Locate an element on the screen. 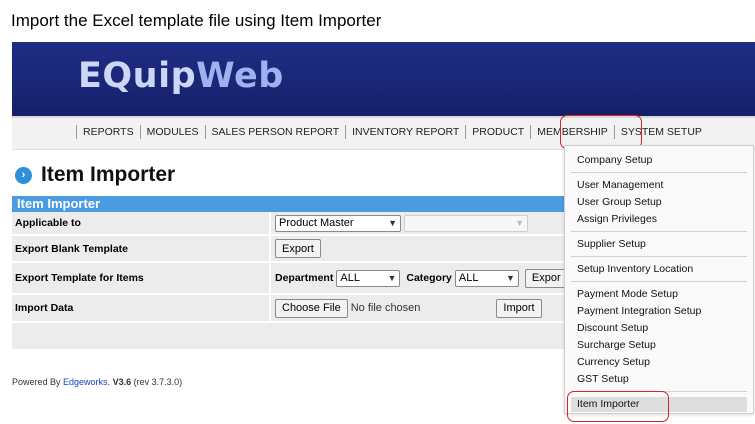 The width and height of the screenshot is (755, 424). department-select-value: ALL is located at coordinates (350, 278).